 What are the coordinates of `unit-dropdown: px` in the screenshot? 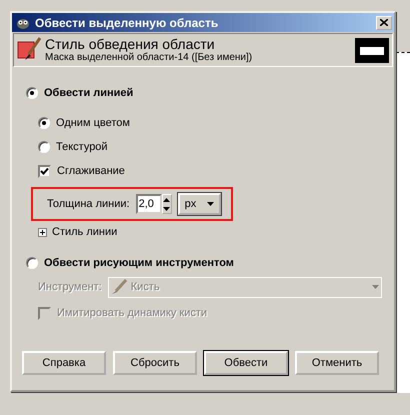 It's located at (199, 204).